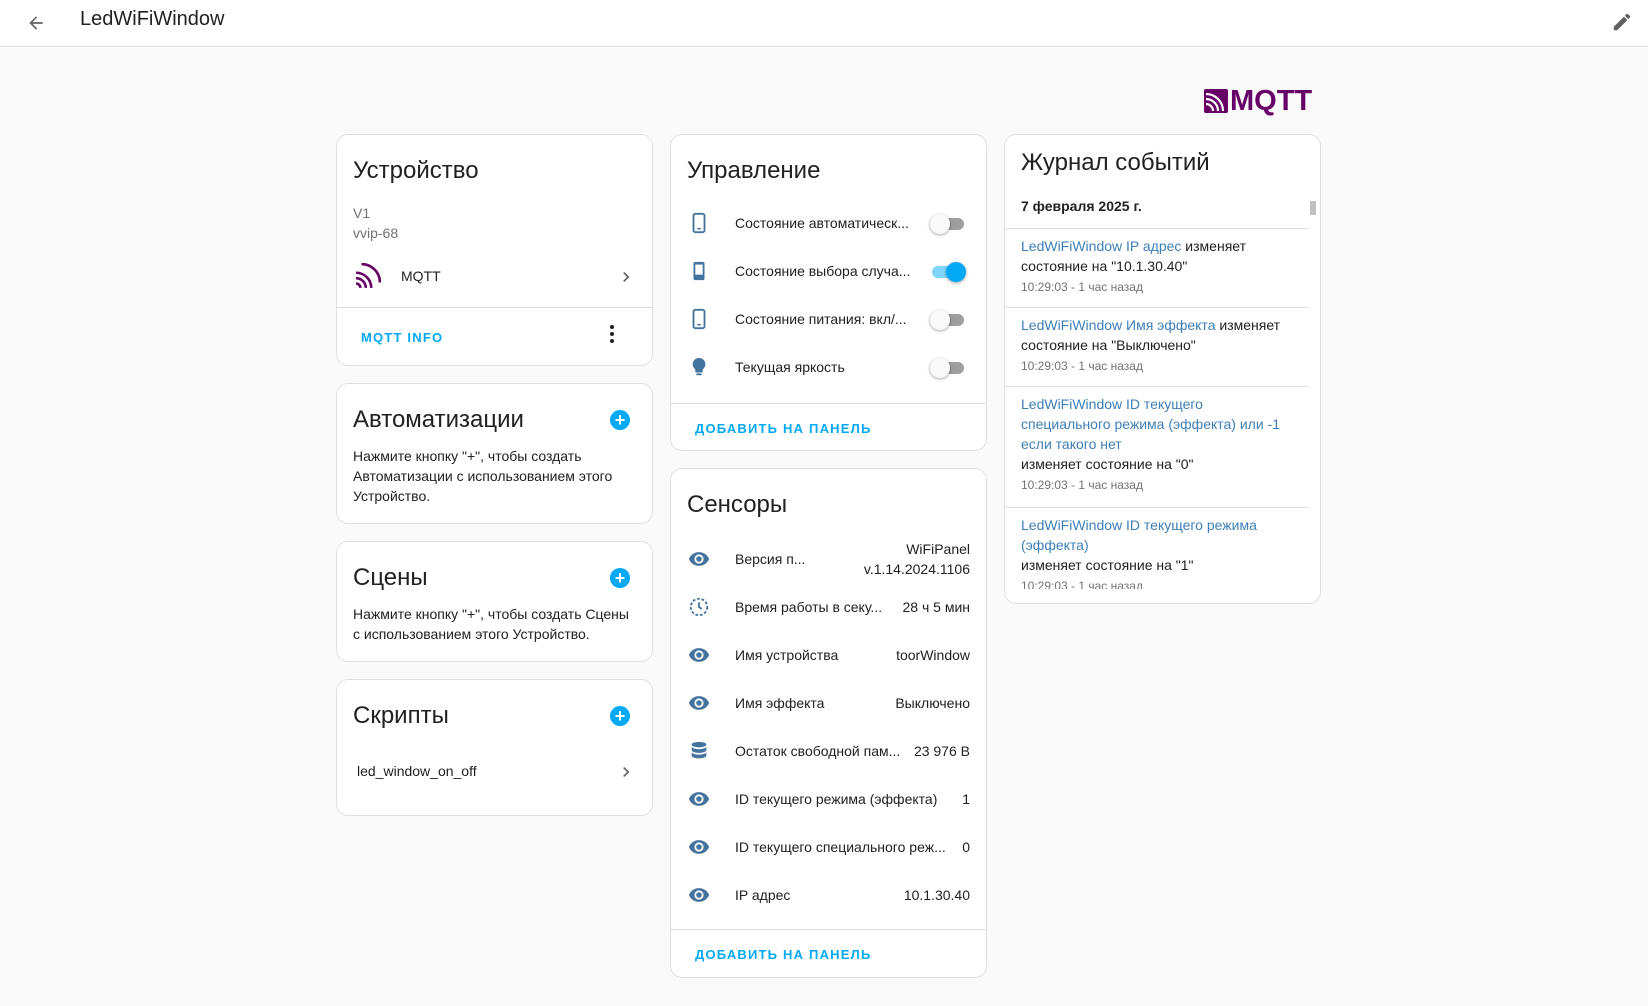  I want to click on sensor-value-line: WiFiPanel, so click(938, 549).